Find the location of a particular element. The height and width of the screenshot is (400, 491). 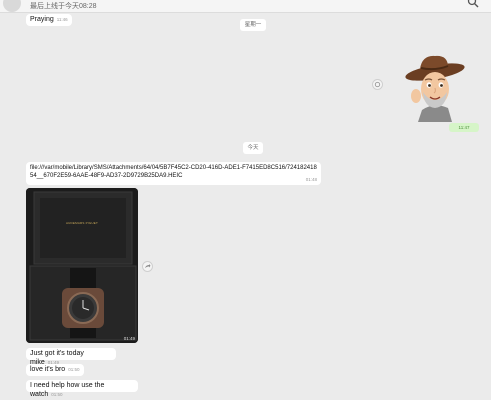

message-photo-watch: AUDEMARS PIGUET 01:49 is located at coordinates (82, 265).